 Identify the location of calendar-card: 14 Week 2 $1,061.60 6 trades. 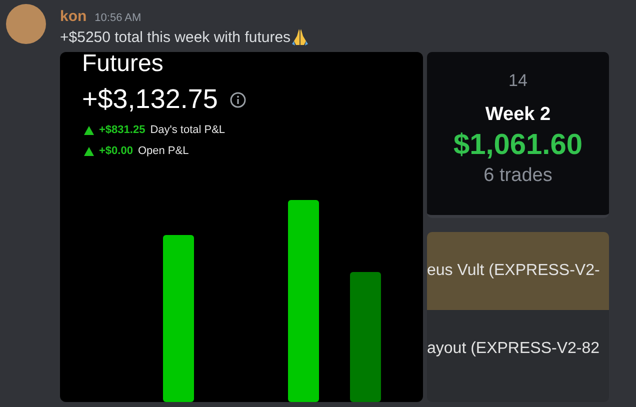
(518, 135).